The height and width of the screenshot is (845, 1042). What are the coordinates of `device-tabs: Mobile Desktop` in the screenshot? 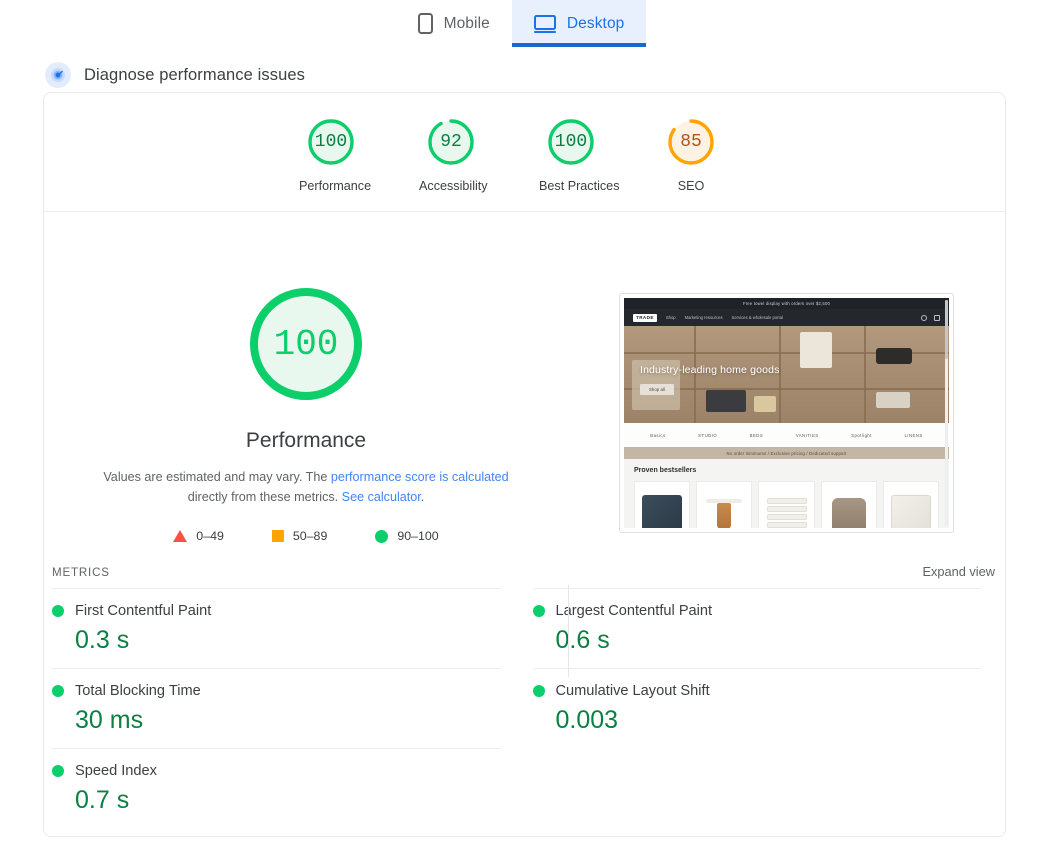 It's located at (521, 23).